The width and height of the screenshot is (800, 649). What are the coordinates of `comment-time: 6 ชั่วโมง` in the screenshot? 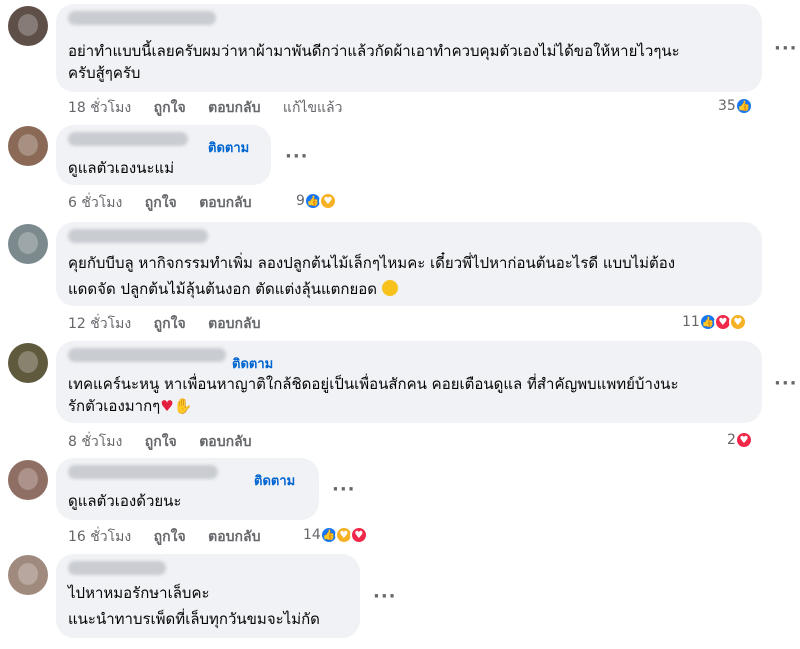 It's located at (95, 203).